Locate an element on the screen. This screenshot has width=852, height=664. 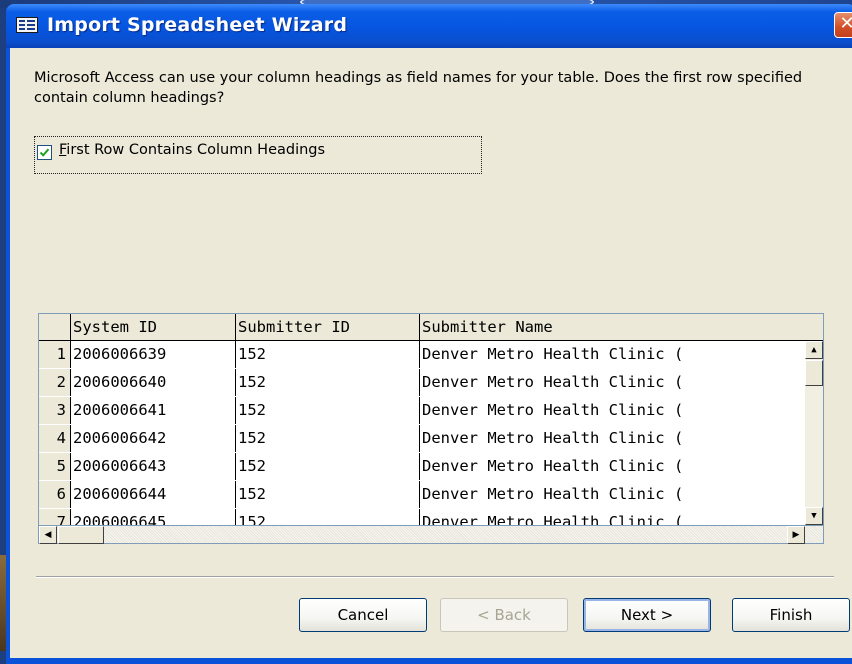
scroll-up-button: ▲ is located at coordinates (814, 350).